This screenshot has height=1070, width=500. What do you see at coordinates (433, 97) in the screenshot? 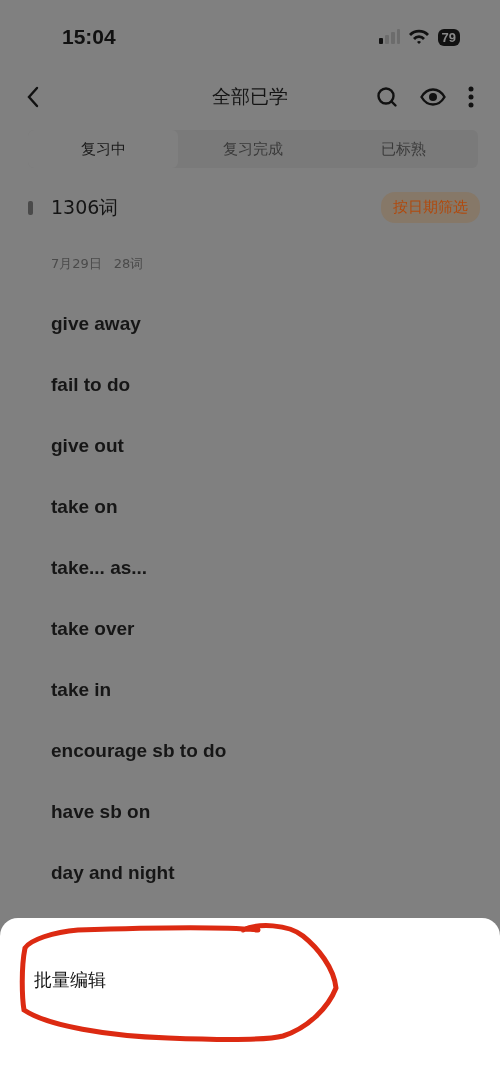
I see `eye-icon` at bounding box center [433, 97].